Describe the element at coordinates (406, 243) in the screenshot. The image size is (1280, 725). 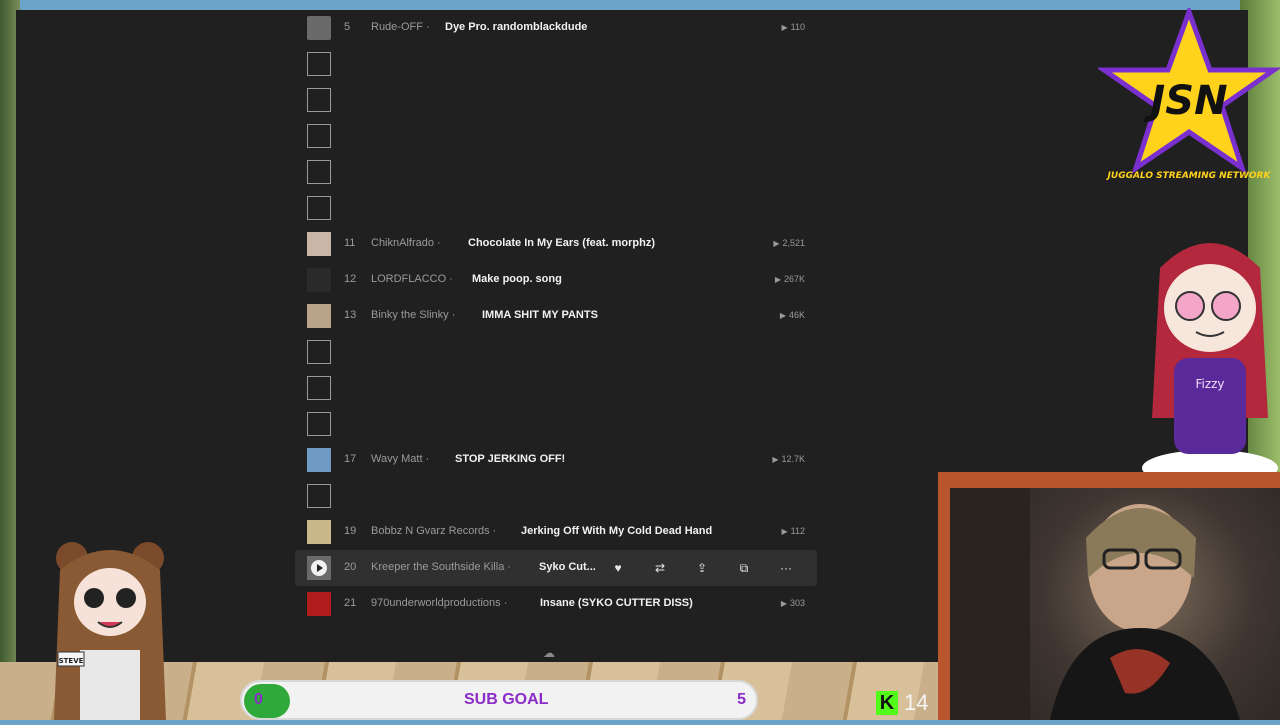
I see `track-artist: ChiknAlfrado ·` at that location.